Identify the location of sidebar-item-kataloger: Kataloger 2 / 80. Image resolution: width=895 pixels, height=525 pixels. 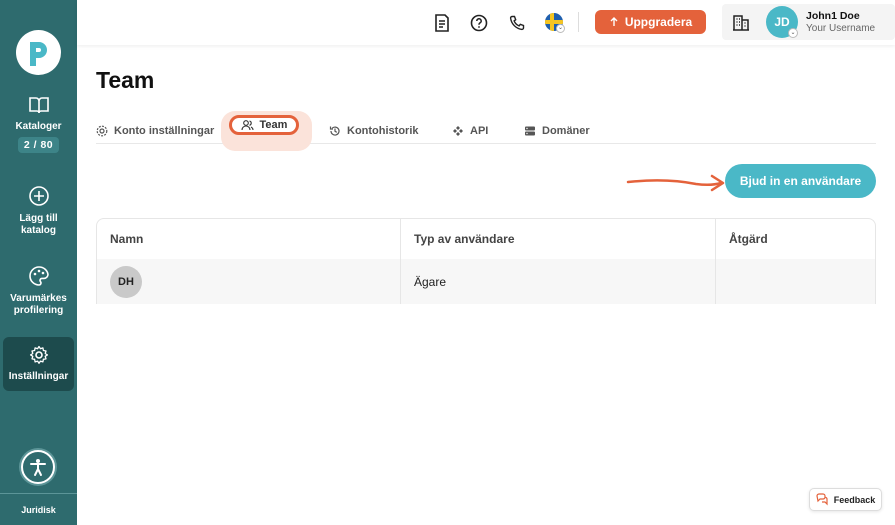
(38, 124).